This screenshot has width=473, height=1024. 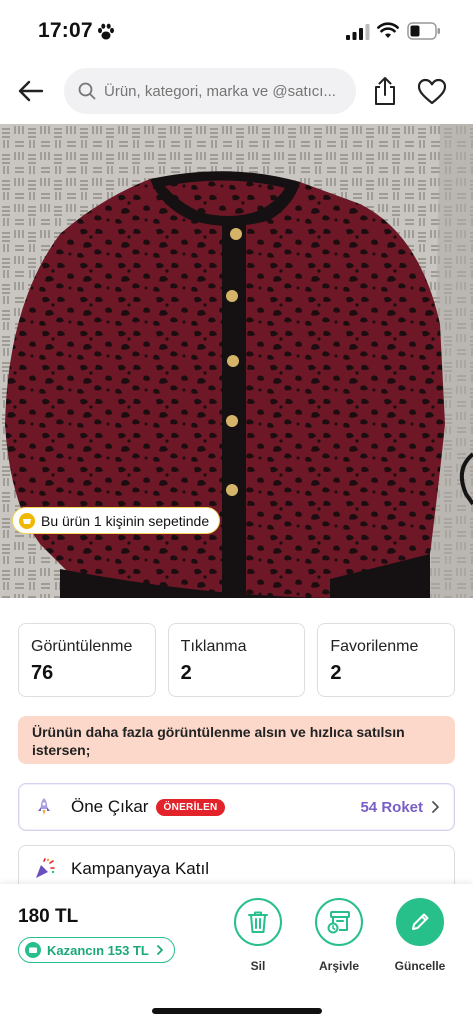 What do you see at coordinates (87, 660) in the screenshot?
I see `stat-card-views: Görüntülenme 76` at bounding box center [87, 660].